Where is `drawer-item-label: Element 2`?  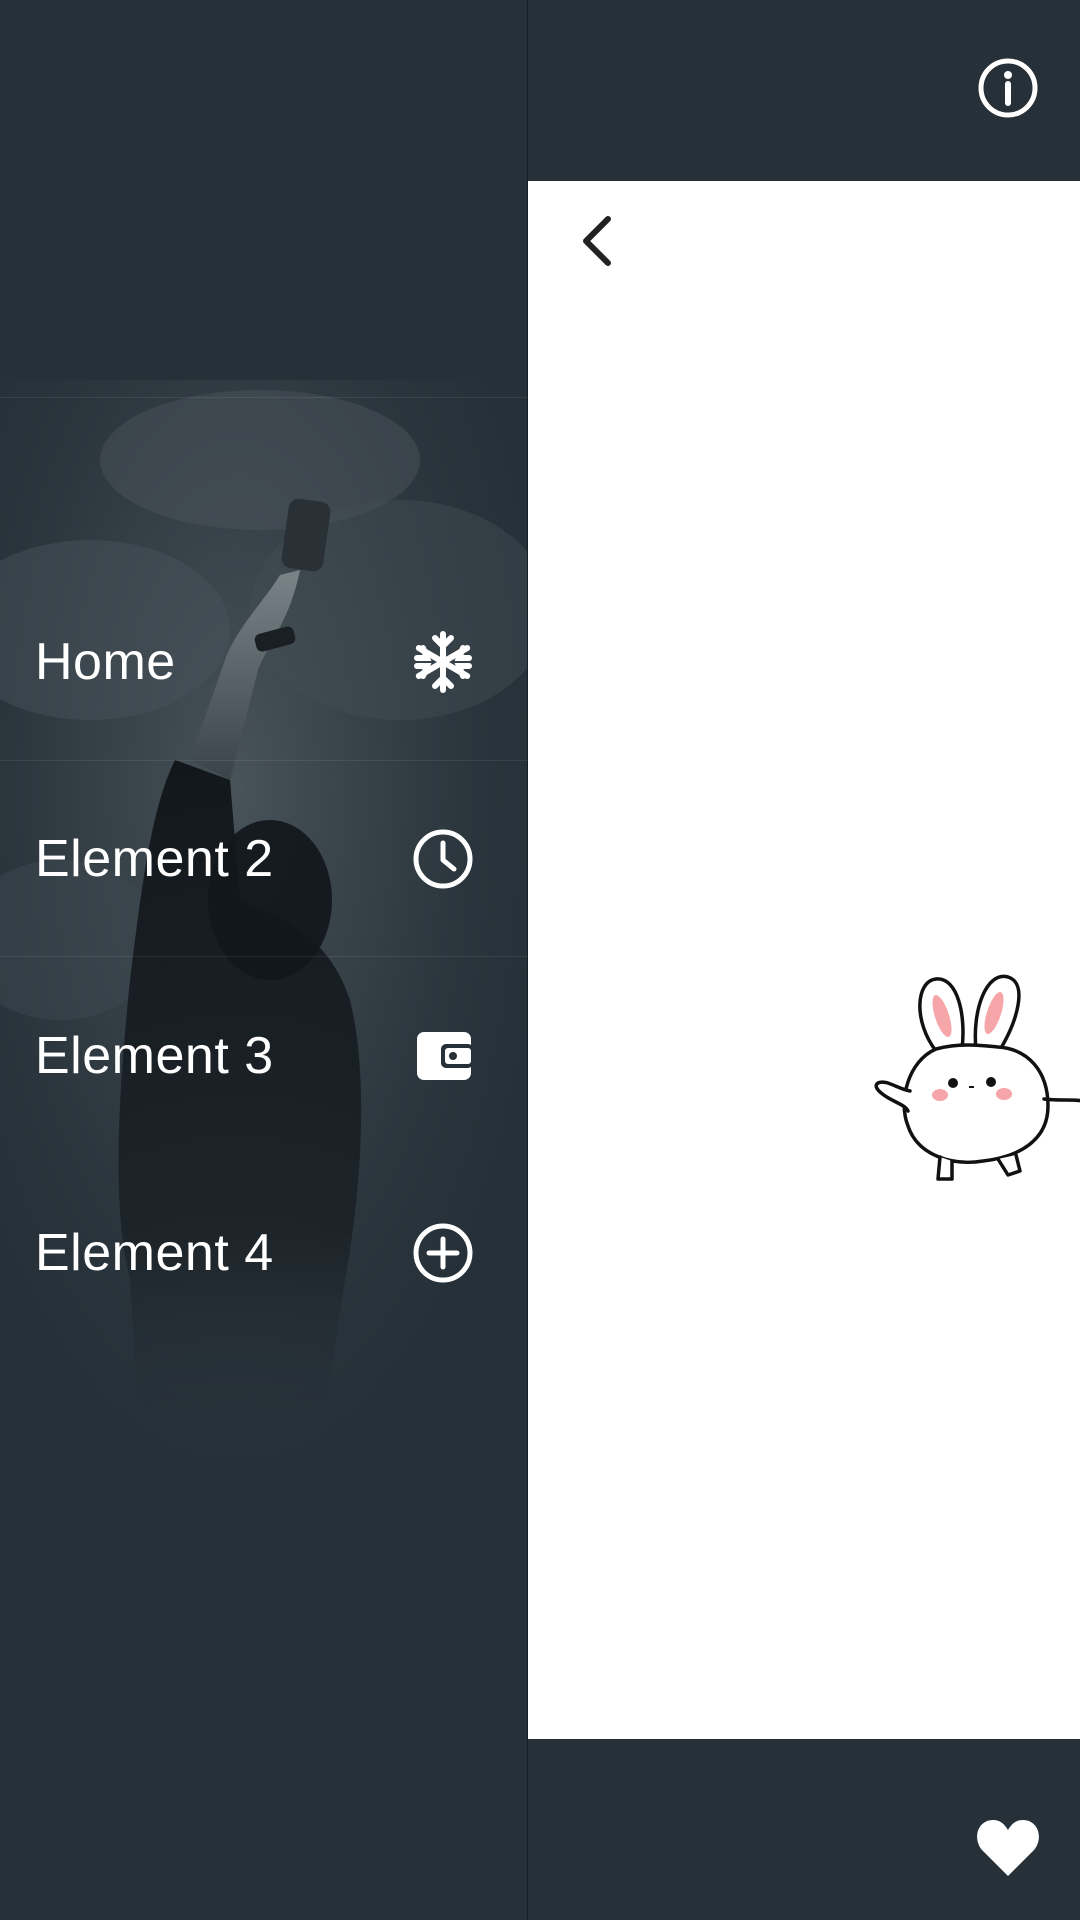 drawer-item-label: Element 2 is located at coordinates (154, 859).